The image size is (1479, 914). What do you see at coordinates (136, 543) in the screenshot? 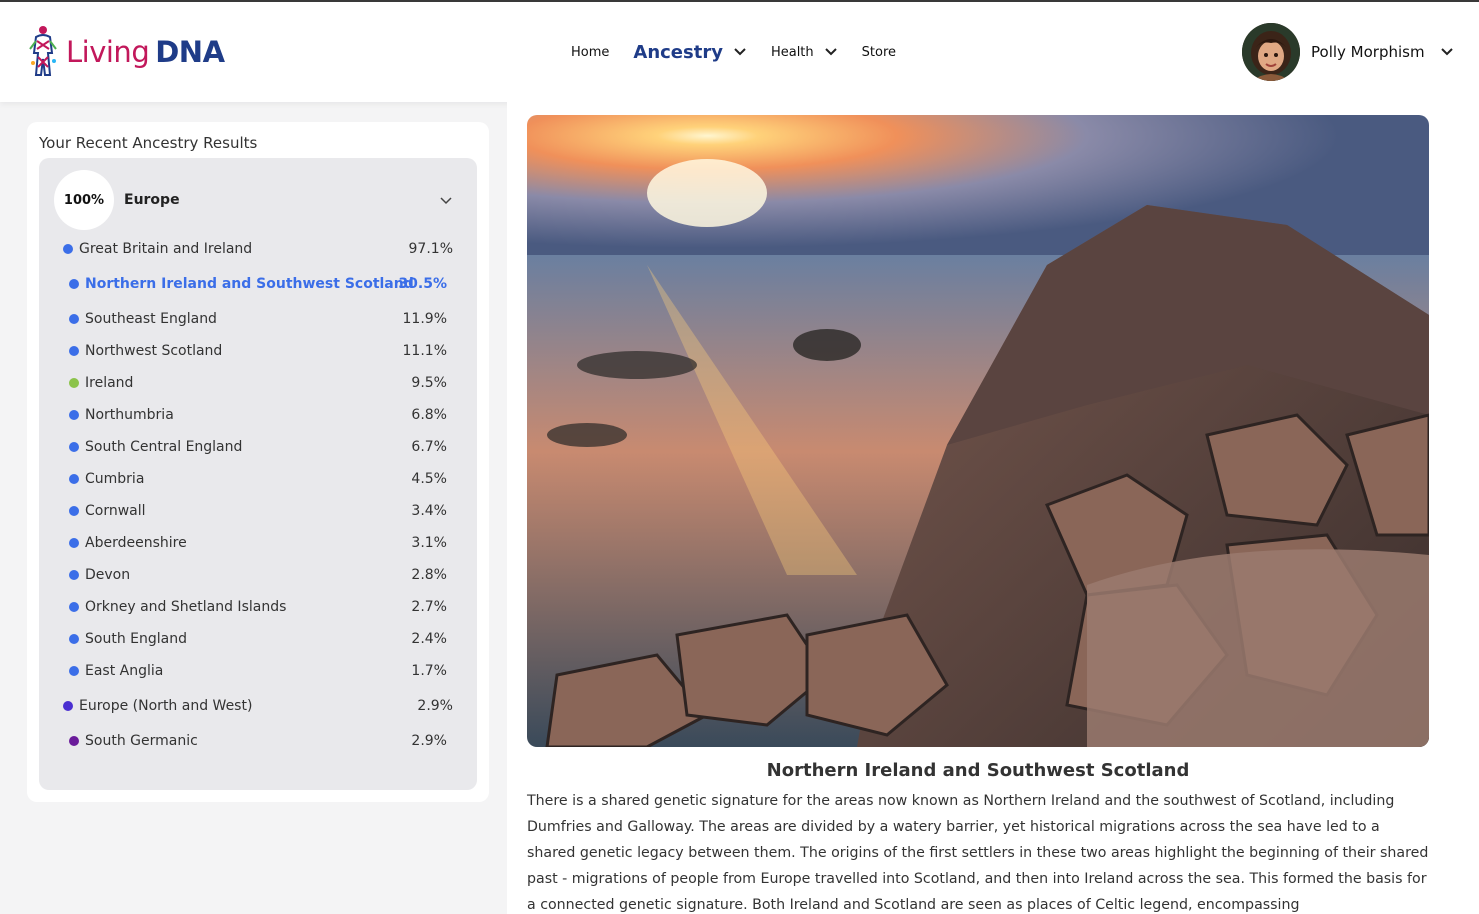
I see `result-label: Aberdeenshire` at bounding box center [136, 543].